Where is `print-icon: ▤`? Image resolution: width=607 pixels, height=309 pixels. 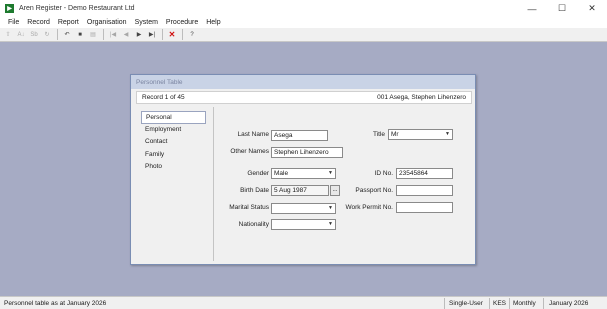 print-icon: ▤ is located at coordinates (93, 35).